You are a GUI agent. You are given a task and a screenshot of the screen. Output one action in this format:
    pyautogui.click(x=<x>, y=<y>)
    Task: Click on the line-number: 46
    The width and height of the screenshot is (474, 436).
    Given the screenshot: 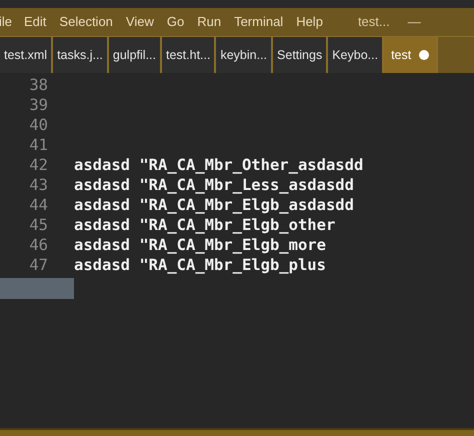 What is the action you would take?
    pyautogui.click(x=38, y=245)
    